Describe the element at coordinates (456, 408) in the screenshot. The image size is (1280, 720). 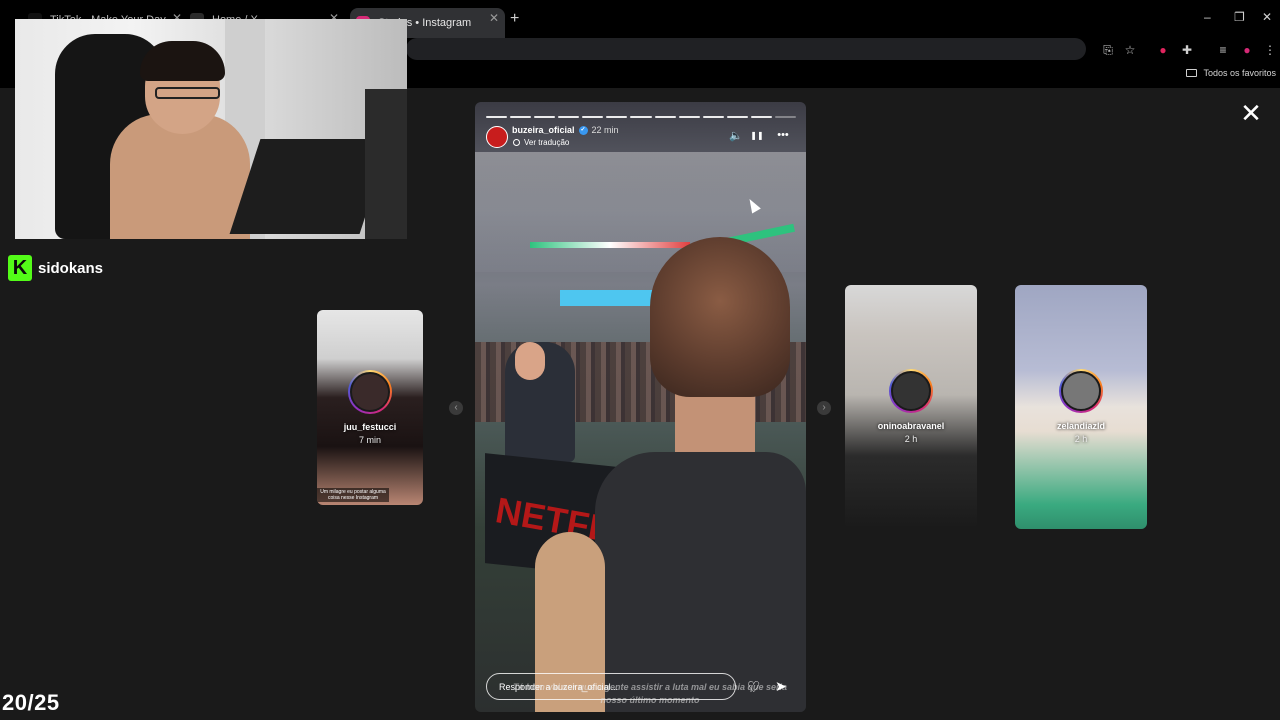
I see `previous-story-button: ‹` at that location.